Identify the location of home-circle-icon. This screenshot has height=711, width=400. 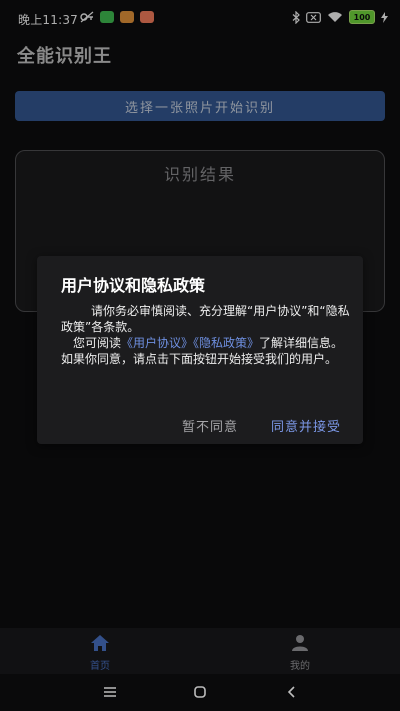
(200, 692).